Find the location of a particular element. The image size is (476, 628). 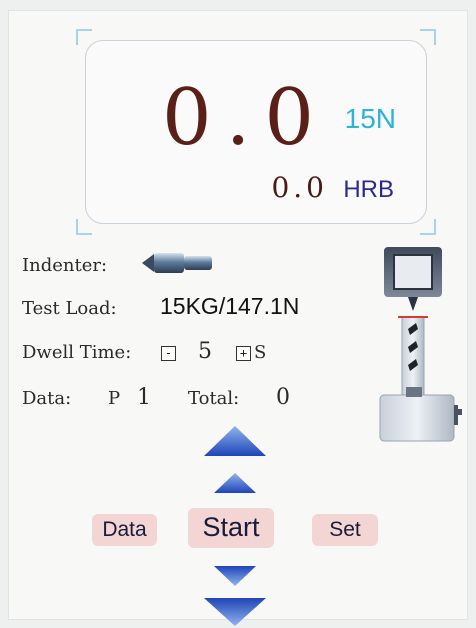

dwell-decrease-button: - is located at coordinates (168, 353).